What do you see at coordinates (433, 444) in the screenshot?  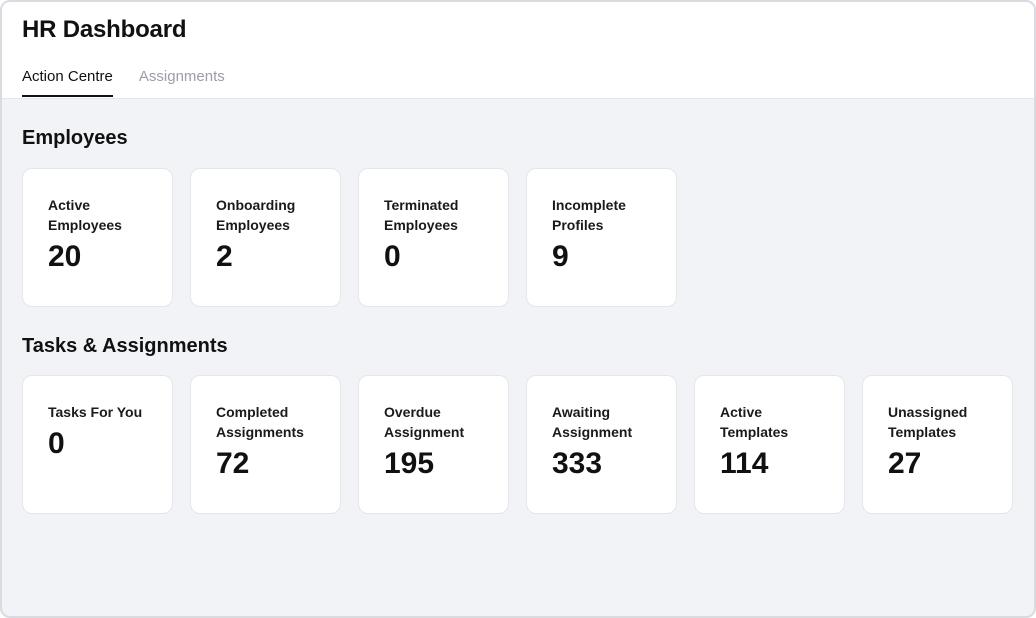 I see `card-overdue-assignment: Overdue Assignment 195` at bounding box center [433, 444].